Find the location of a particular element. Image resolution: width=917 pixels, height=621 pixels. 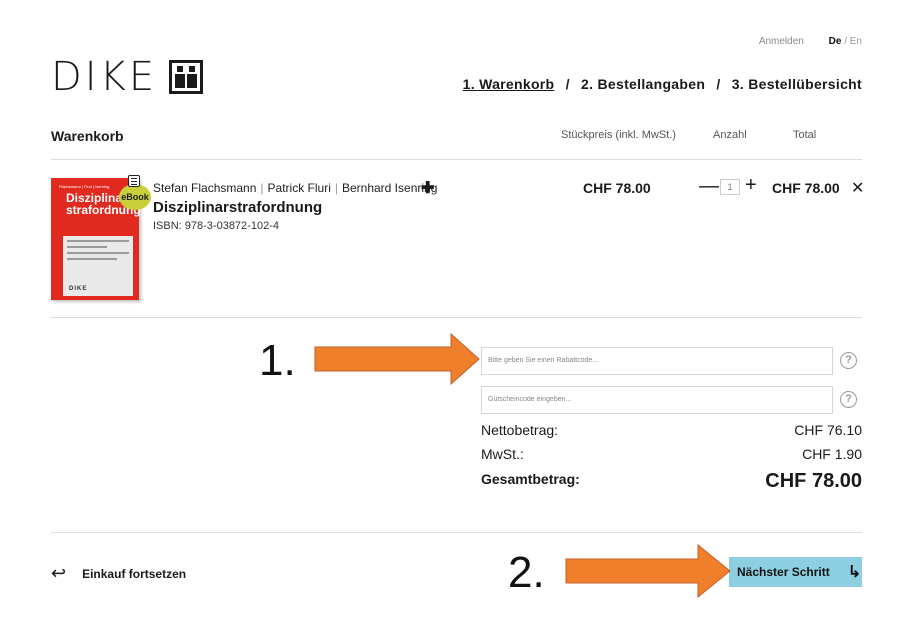

decrease-quantity-button: — is located at coordinates (709, 186).